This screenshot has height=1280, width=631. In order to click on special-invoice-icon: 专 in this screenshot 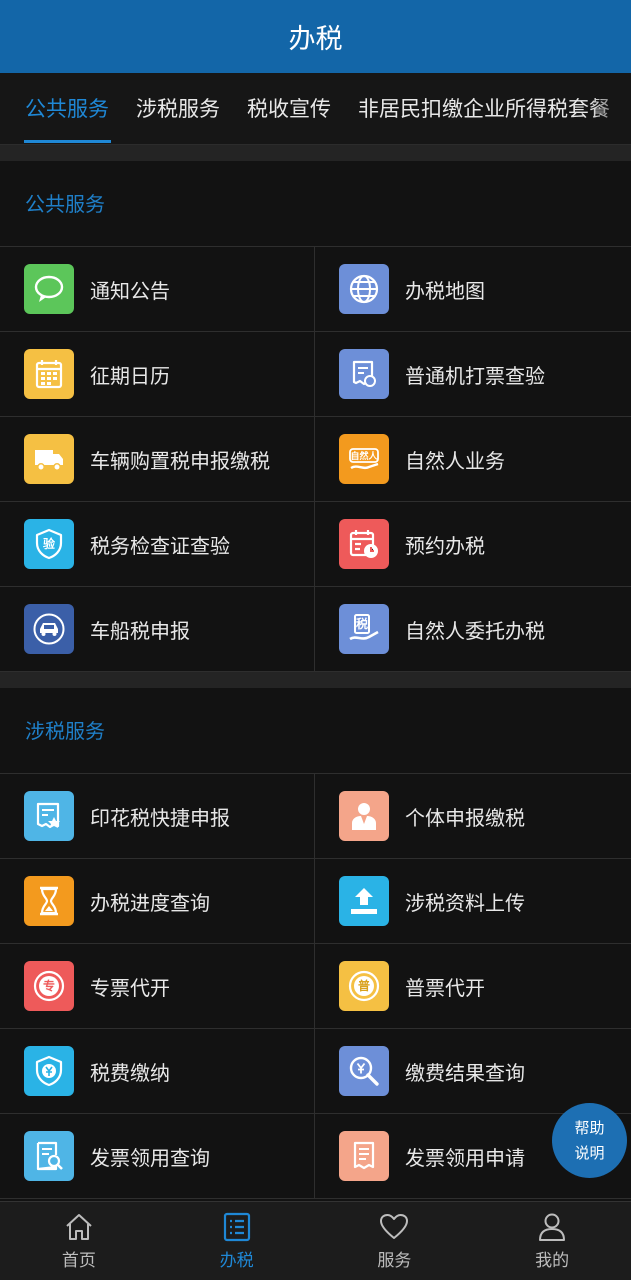, I will do `click(49, 986)`.